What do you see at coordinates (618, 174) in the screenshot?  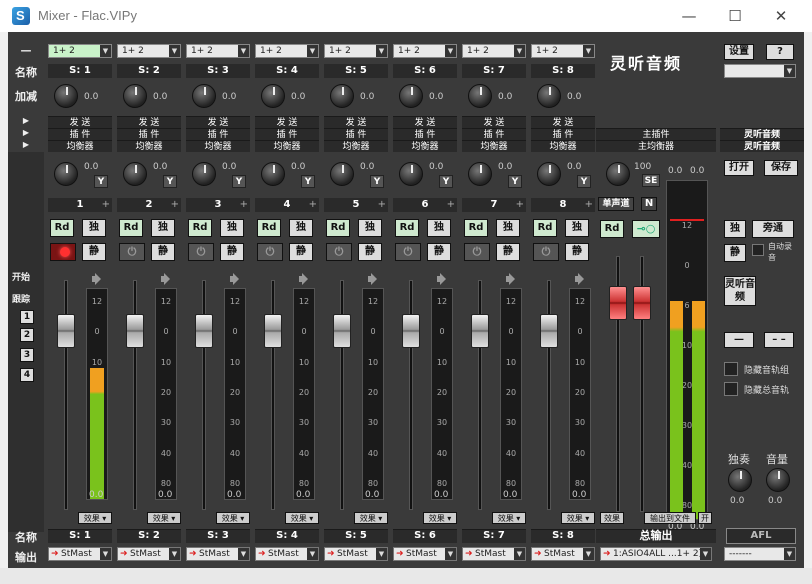 I see `master-pan-knob` at bounding box center [618, 174].